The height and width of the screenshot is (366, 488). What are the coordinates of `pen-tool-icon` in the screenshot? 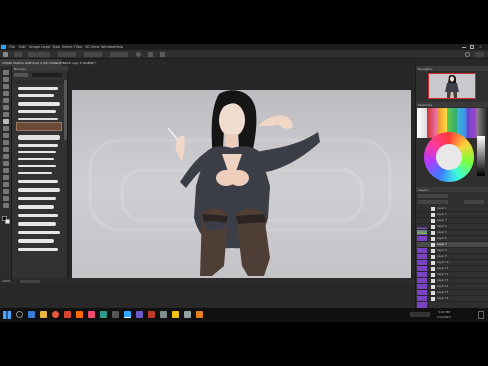 It's located at (6, 170).